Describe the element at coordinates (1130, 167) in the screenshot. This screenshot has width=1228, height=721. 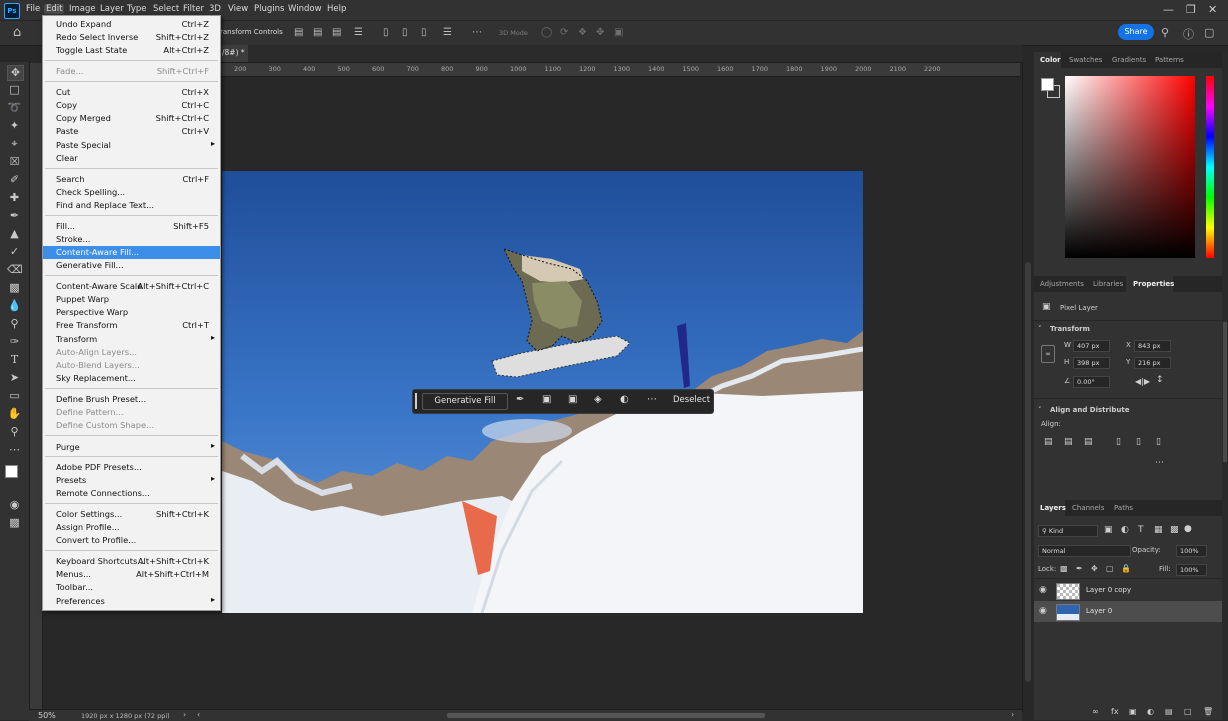
I see `color-field` at that location.